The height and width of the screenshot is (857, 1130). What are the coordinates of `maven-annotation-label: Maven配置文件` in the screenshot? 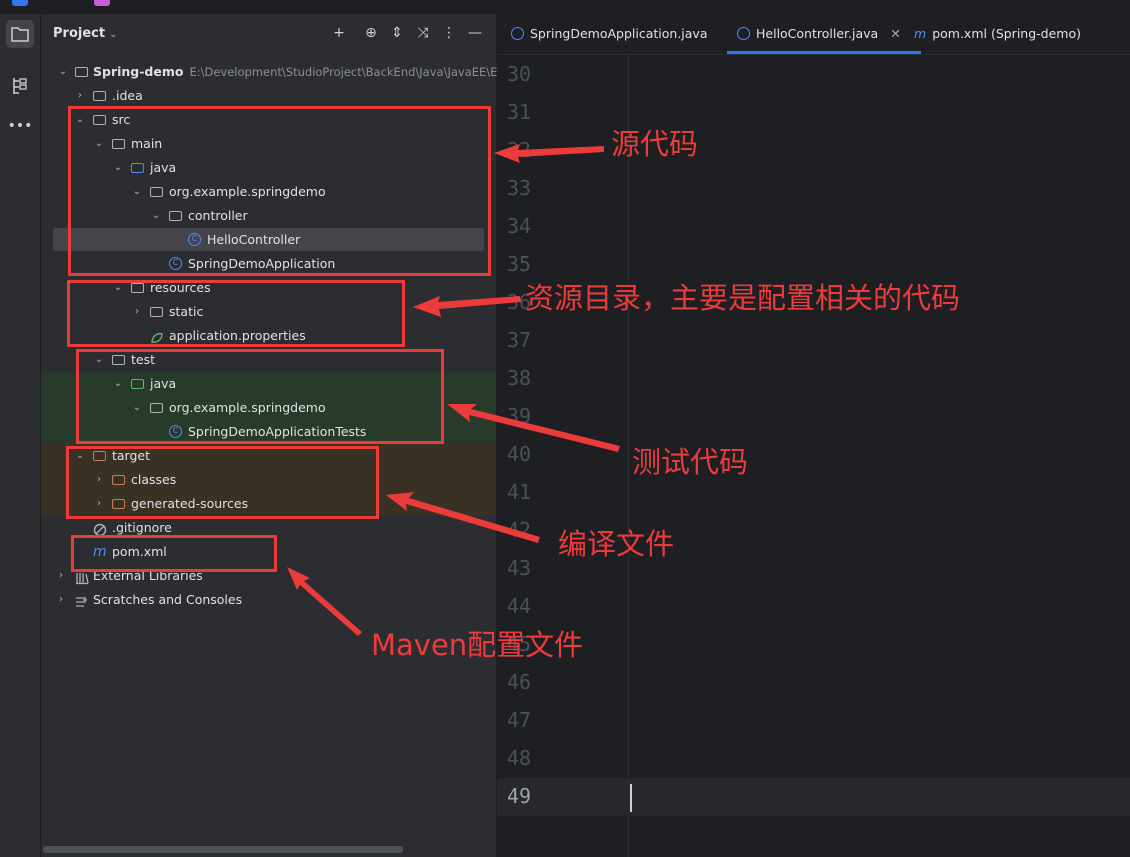 It's located at (477, 645).